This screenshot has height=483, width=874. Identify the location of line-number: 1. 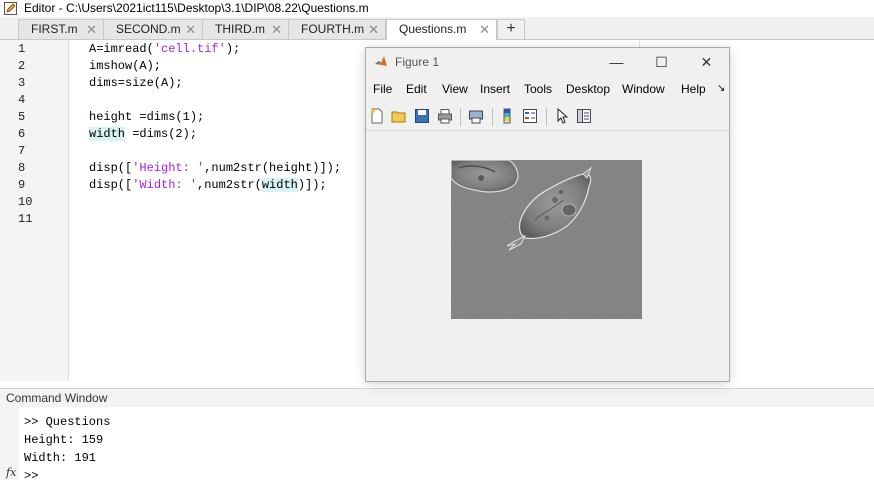
(22, 49).